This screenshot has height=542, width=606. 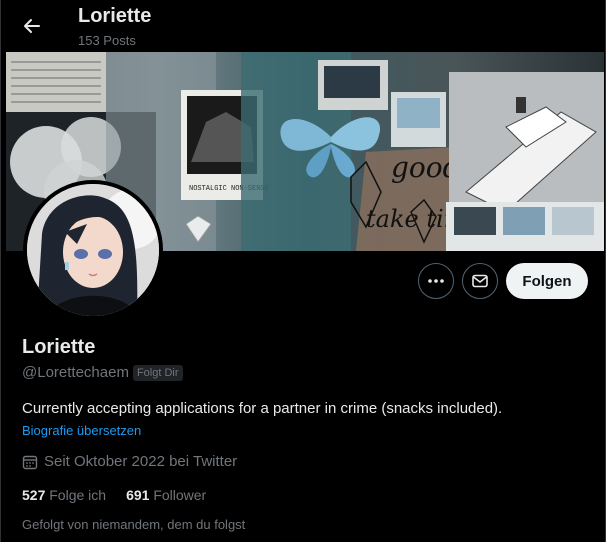 What do you see at coordinates (157, 372) in the screenshot?
I see `follows-you-badge: Folgt Dir` at bounding box center [157, 372].